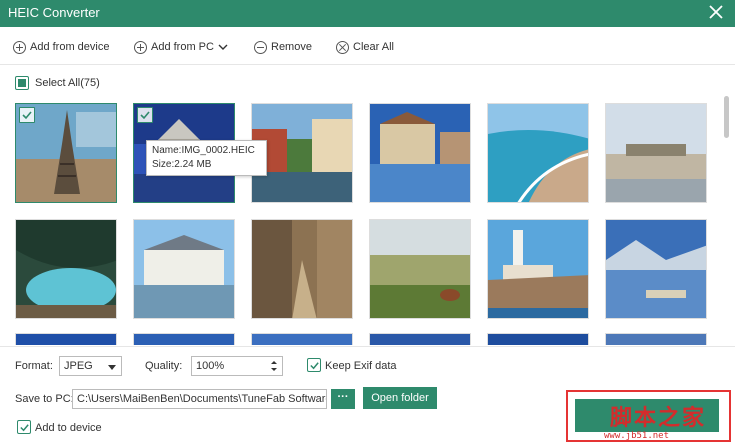 This screenshot has width=735, height=447. Describe the element at coordinates (260, 47) in the screenshot. I see `minus-circle-icon` at that location.